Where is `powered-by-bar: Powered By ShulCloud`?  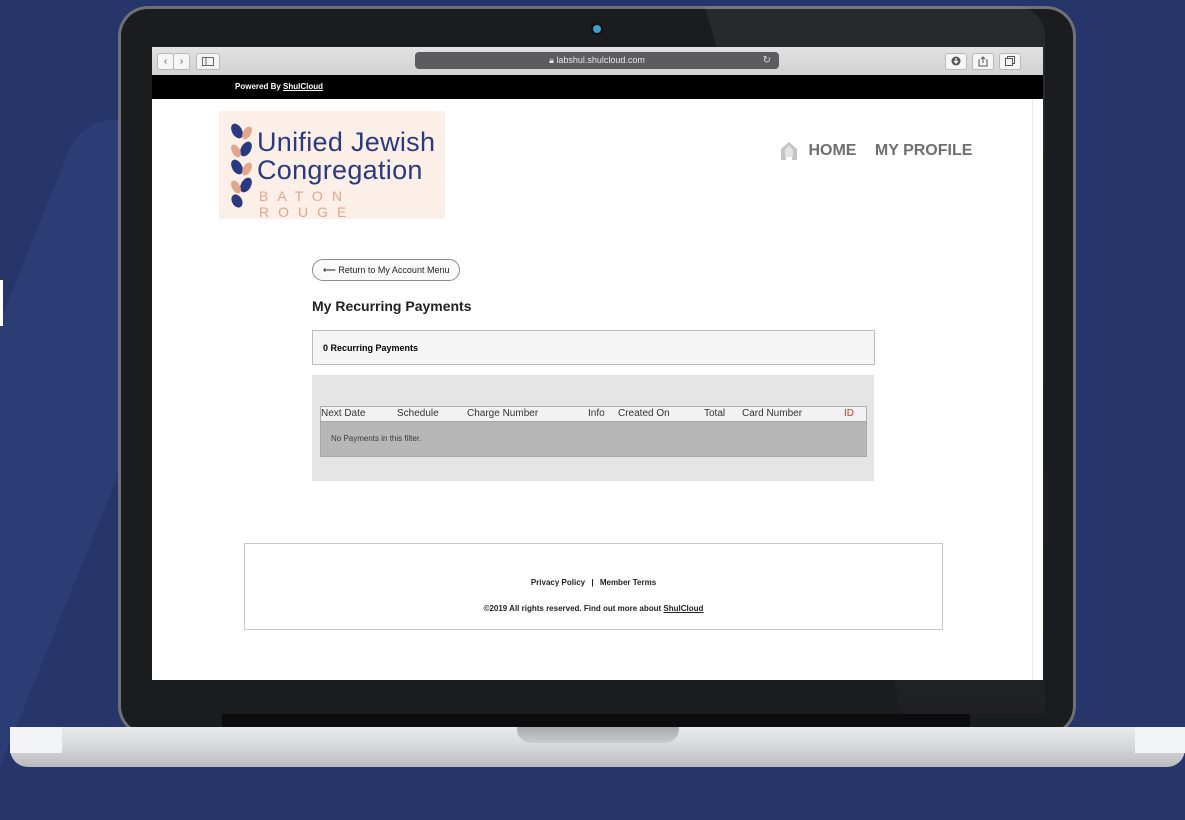 powered-by-bar: Powered By ShulCloud is located at coordinates (597, 87).